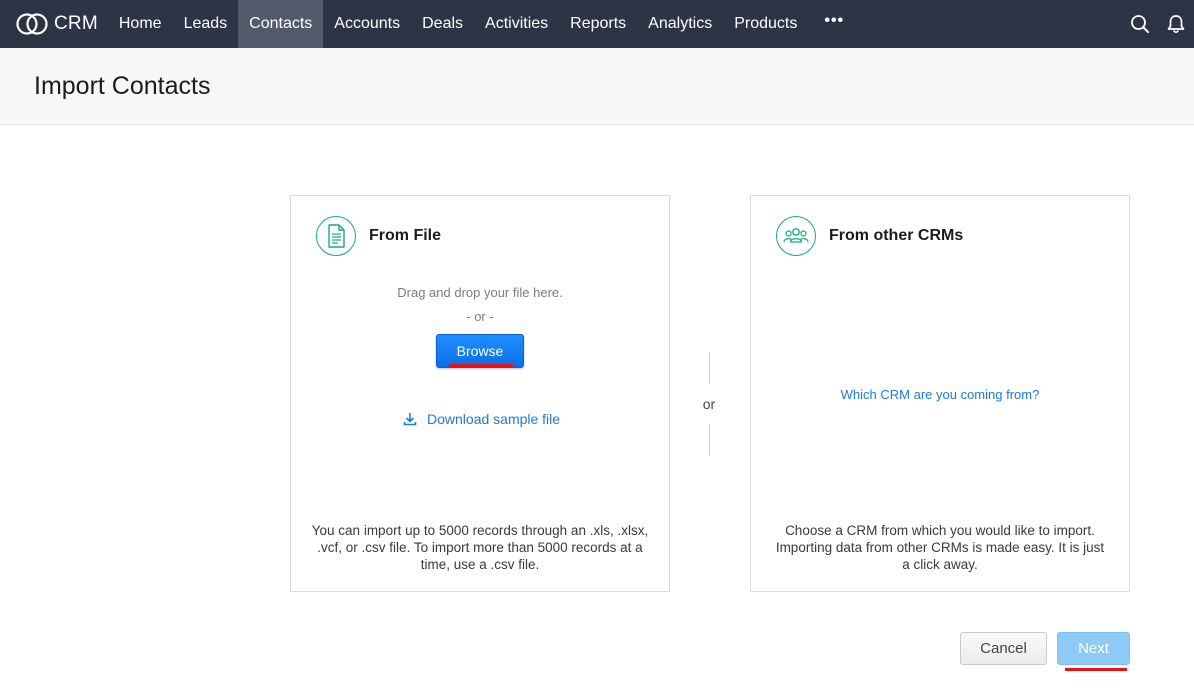 Image resolution: width=1194 pixels, height=690 pixels. What do you see at coordinates (796, 236) in the screenshot?
I see `people-icon` at bounding box center [796, 236].